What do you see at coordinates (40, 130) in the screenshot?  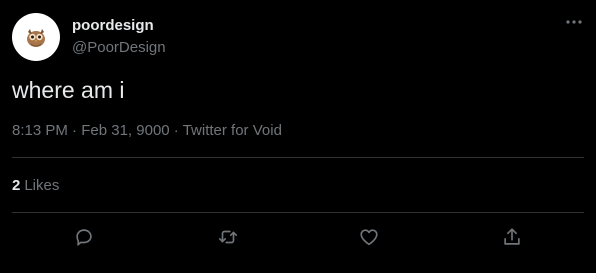 I see `tweet-time-link: 8:13 PM` at bounding box center [40, 130].